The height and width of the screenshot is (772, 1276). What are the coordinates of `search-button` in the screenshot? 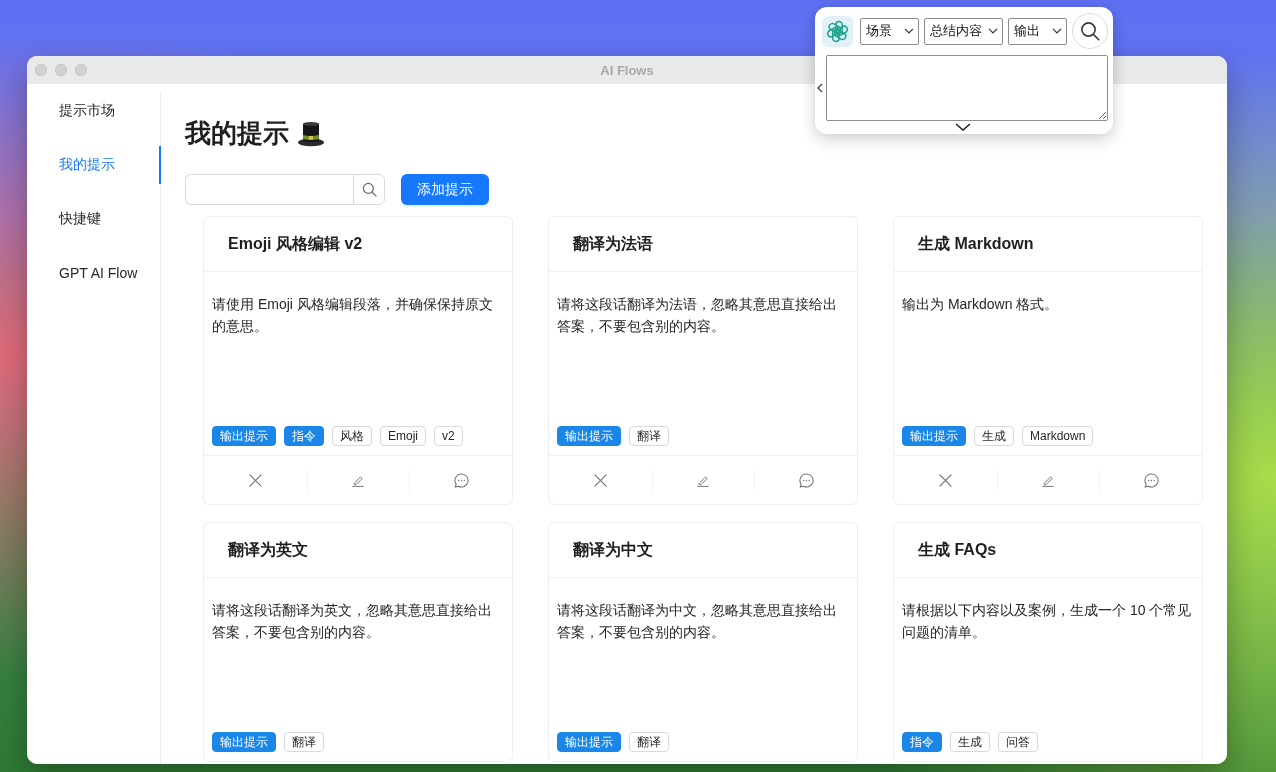 It's located at (1090, 31).